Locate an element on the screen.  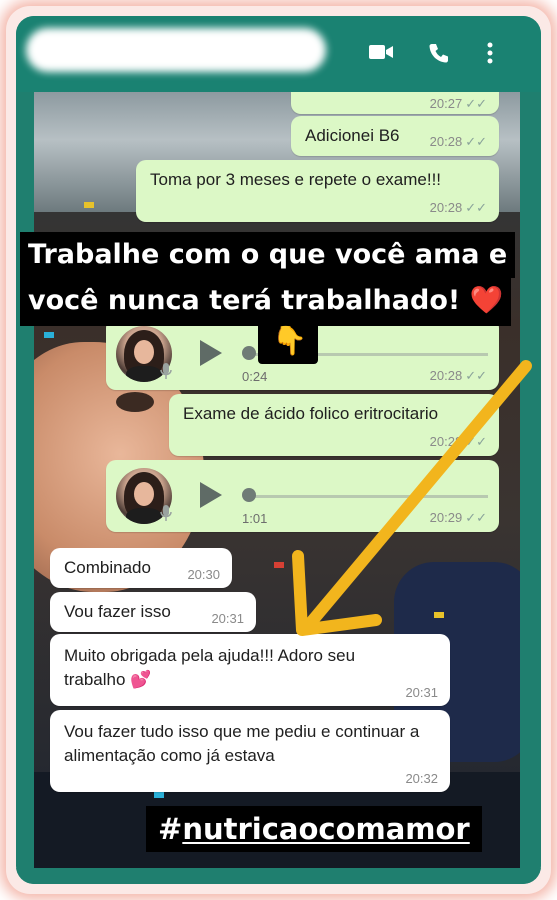
blurred-contact-name is located at coordinates (176, 50).